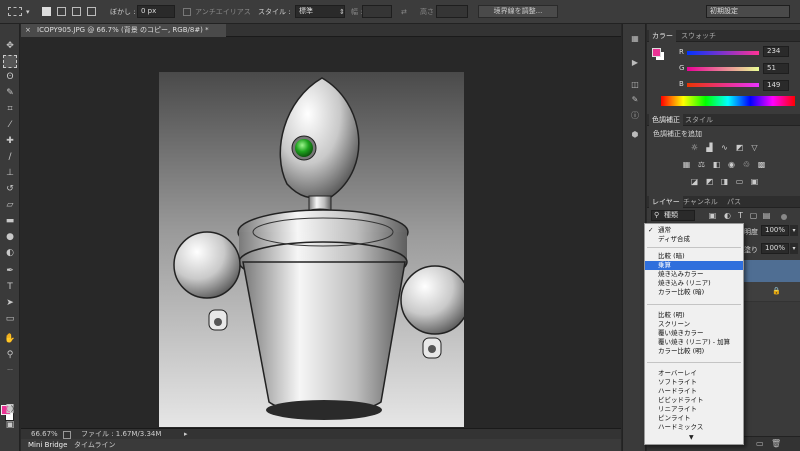 The width and height of the screenshot is (800, 451). What do you see at coordinates (739, 181) in the screenshot?
I see `gradient-map-icon: ▭` at bounding box center [739, 181].